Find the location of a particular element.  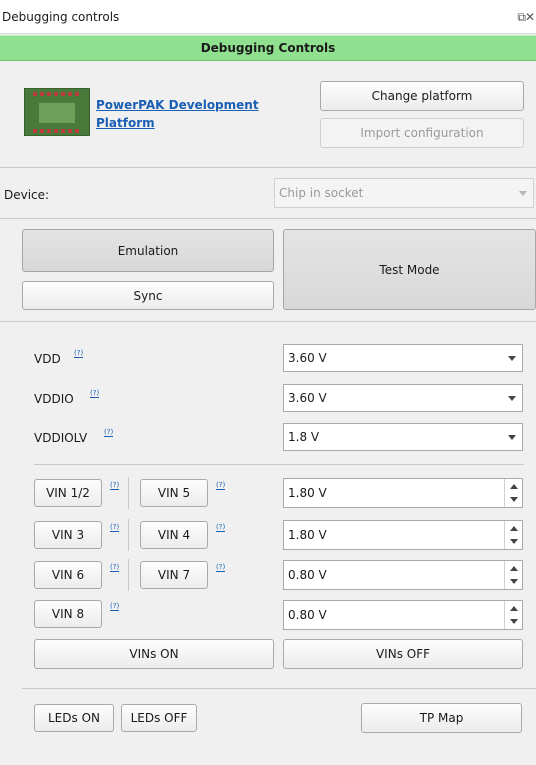

vin-1-2-help-icon: (?) is located at coordinates (115, 486).